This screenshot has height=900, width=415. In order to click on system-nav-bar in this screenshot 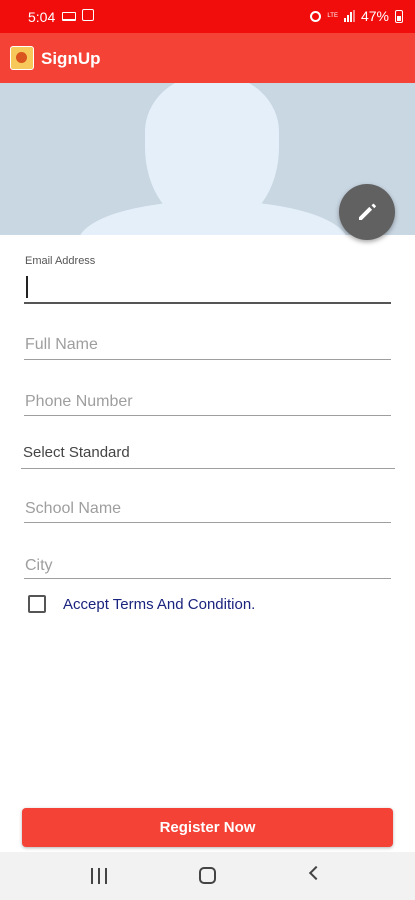, I will do `click(207, 876)`.